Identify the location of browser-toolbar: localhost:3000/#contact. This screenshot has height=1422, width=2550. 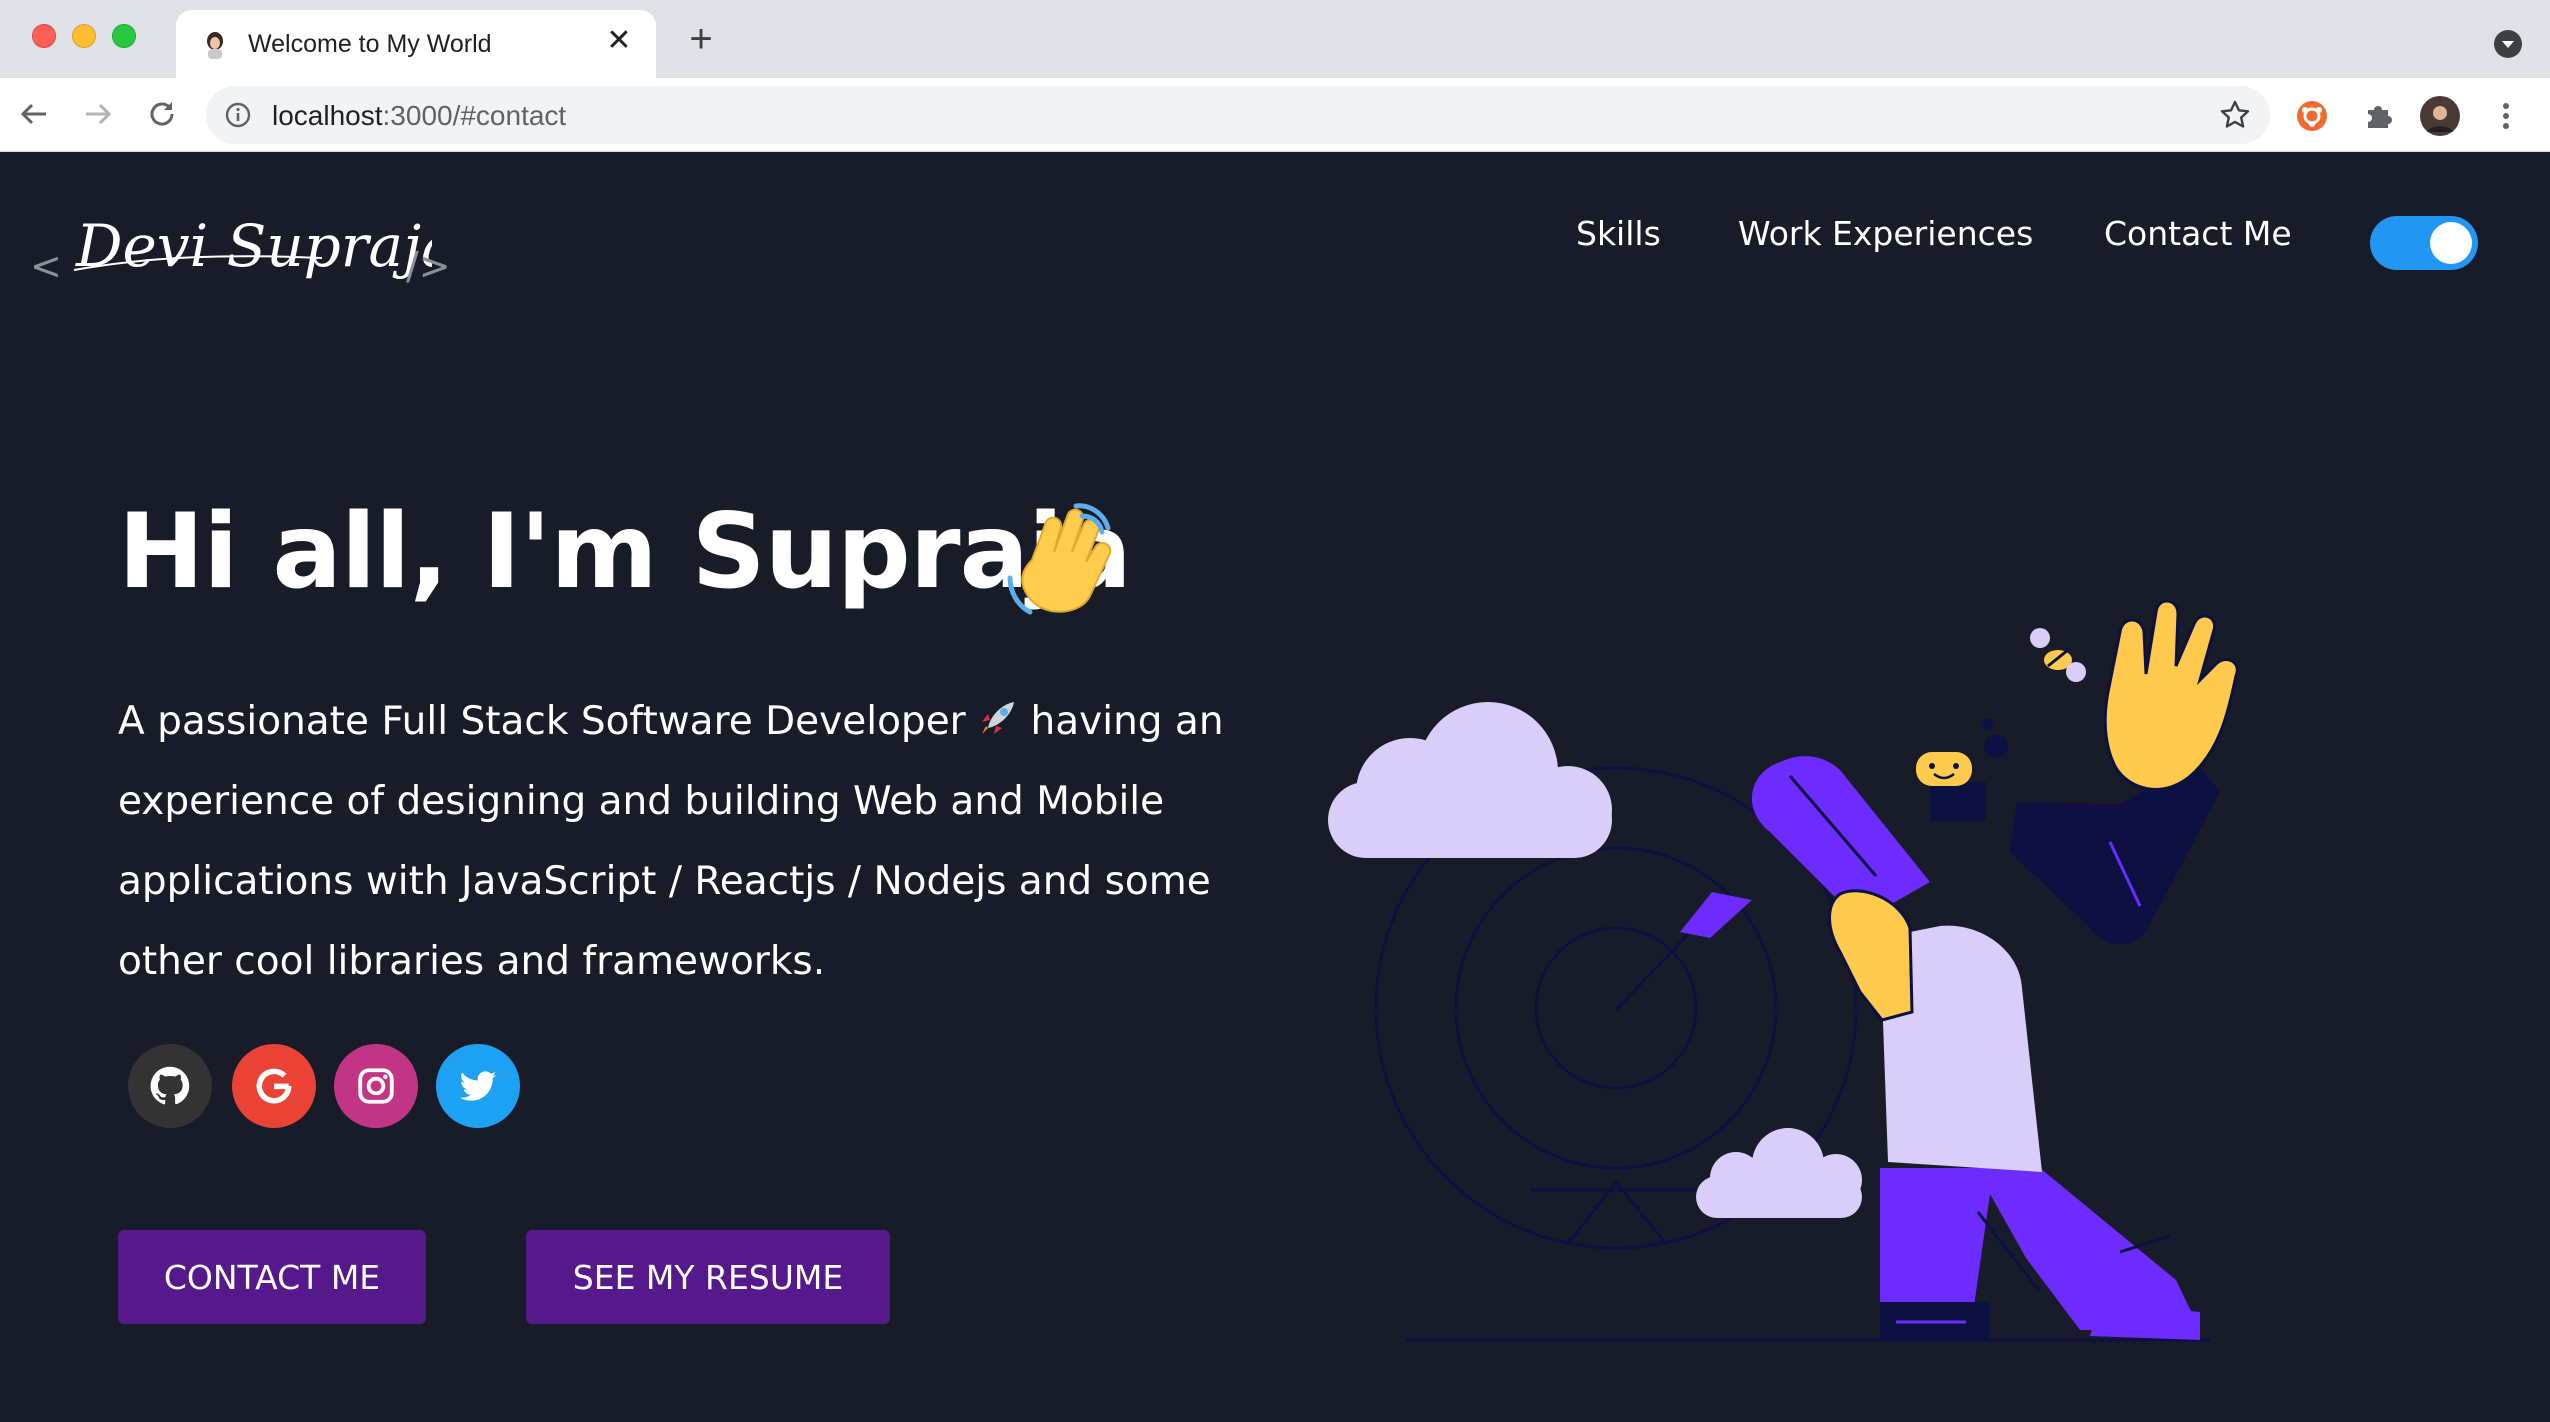
(1275, 115).